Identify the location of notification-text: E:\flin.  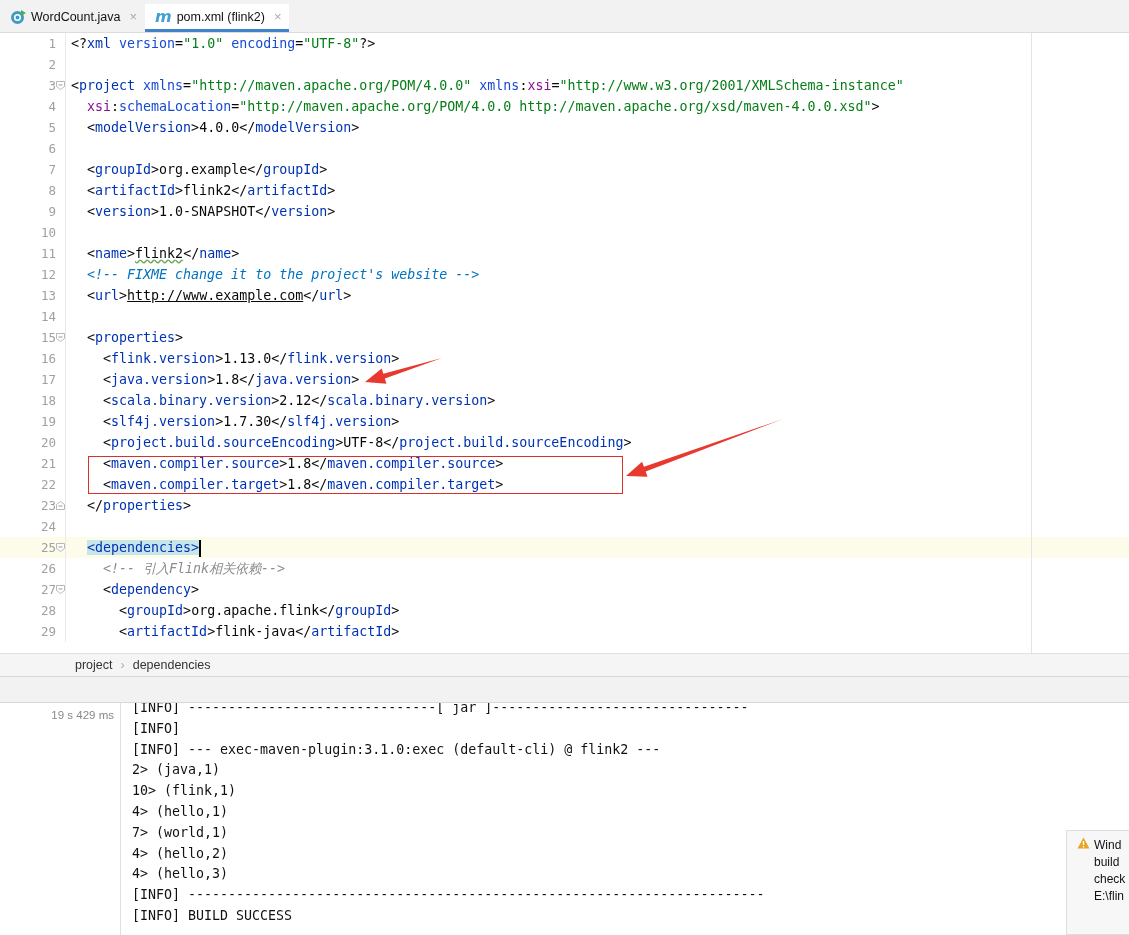
(1109, 896).